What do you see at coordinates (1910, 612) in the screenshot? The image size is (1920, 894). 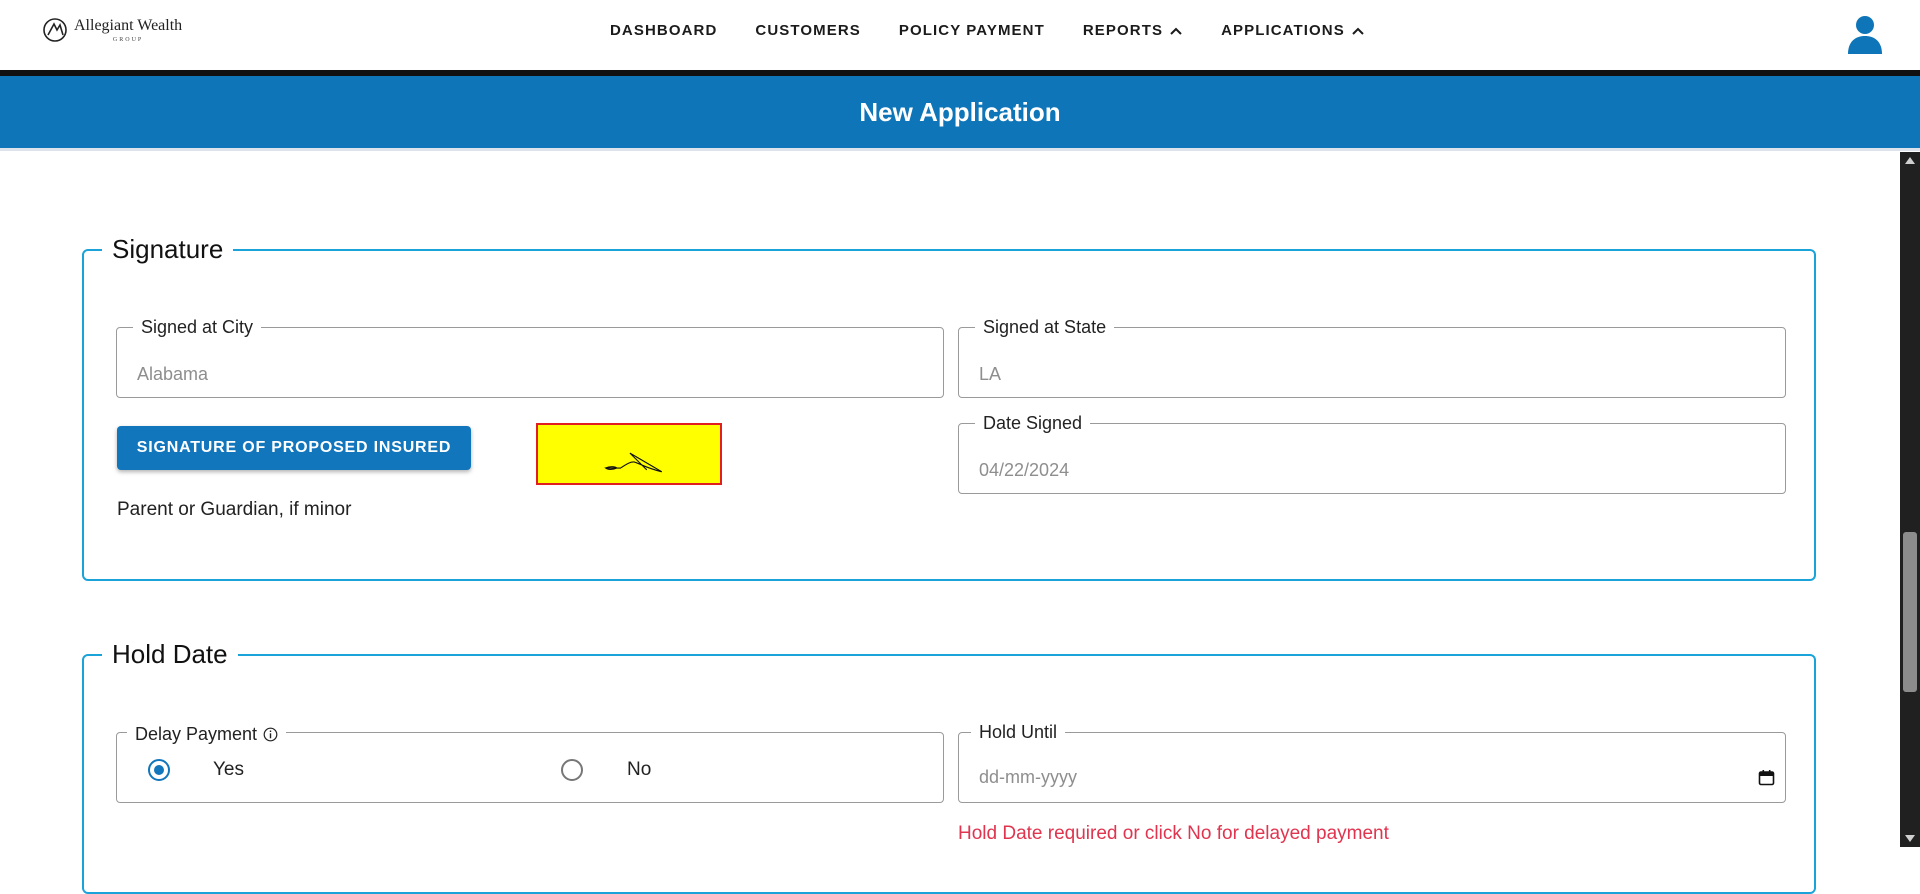 I see `scrollbar-thumb` at bounding box center [1910, 612].